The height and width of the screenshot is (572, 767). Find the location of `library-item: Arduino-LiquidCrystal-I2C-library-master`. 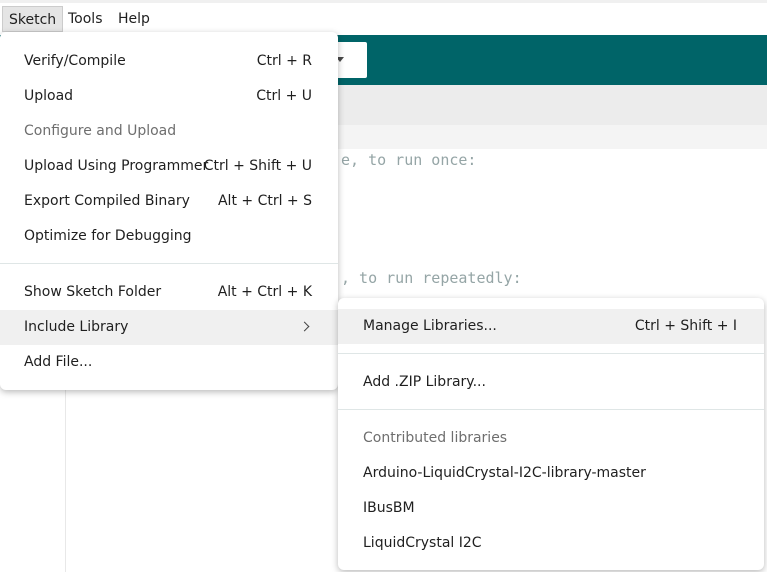

library-item: Arduino-LiquidCrystal-I2C-library-master is located at coordinates (551, 473).